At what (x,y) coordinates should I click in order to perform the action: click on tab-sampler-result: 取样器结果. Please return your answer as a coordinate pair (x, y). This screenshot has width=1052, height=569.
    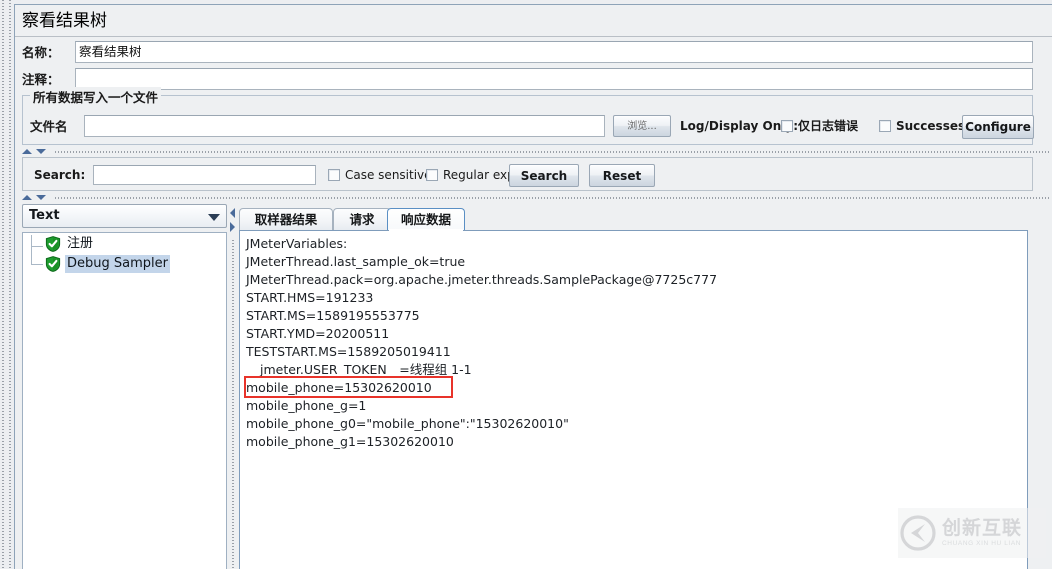
    Looking at the image, I should click on (286, 219).